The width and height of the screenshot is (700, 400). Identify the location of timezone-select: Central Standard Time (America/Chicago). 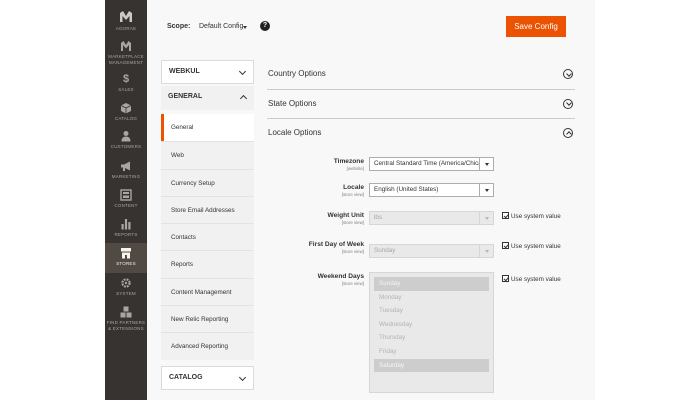
(431, 164).